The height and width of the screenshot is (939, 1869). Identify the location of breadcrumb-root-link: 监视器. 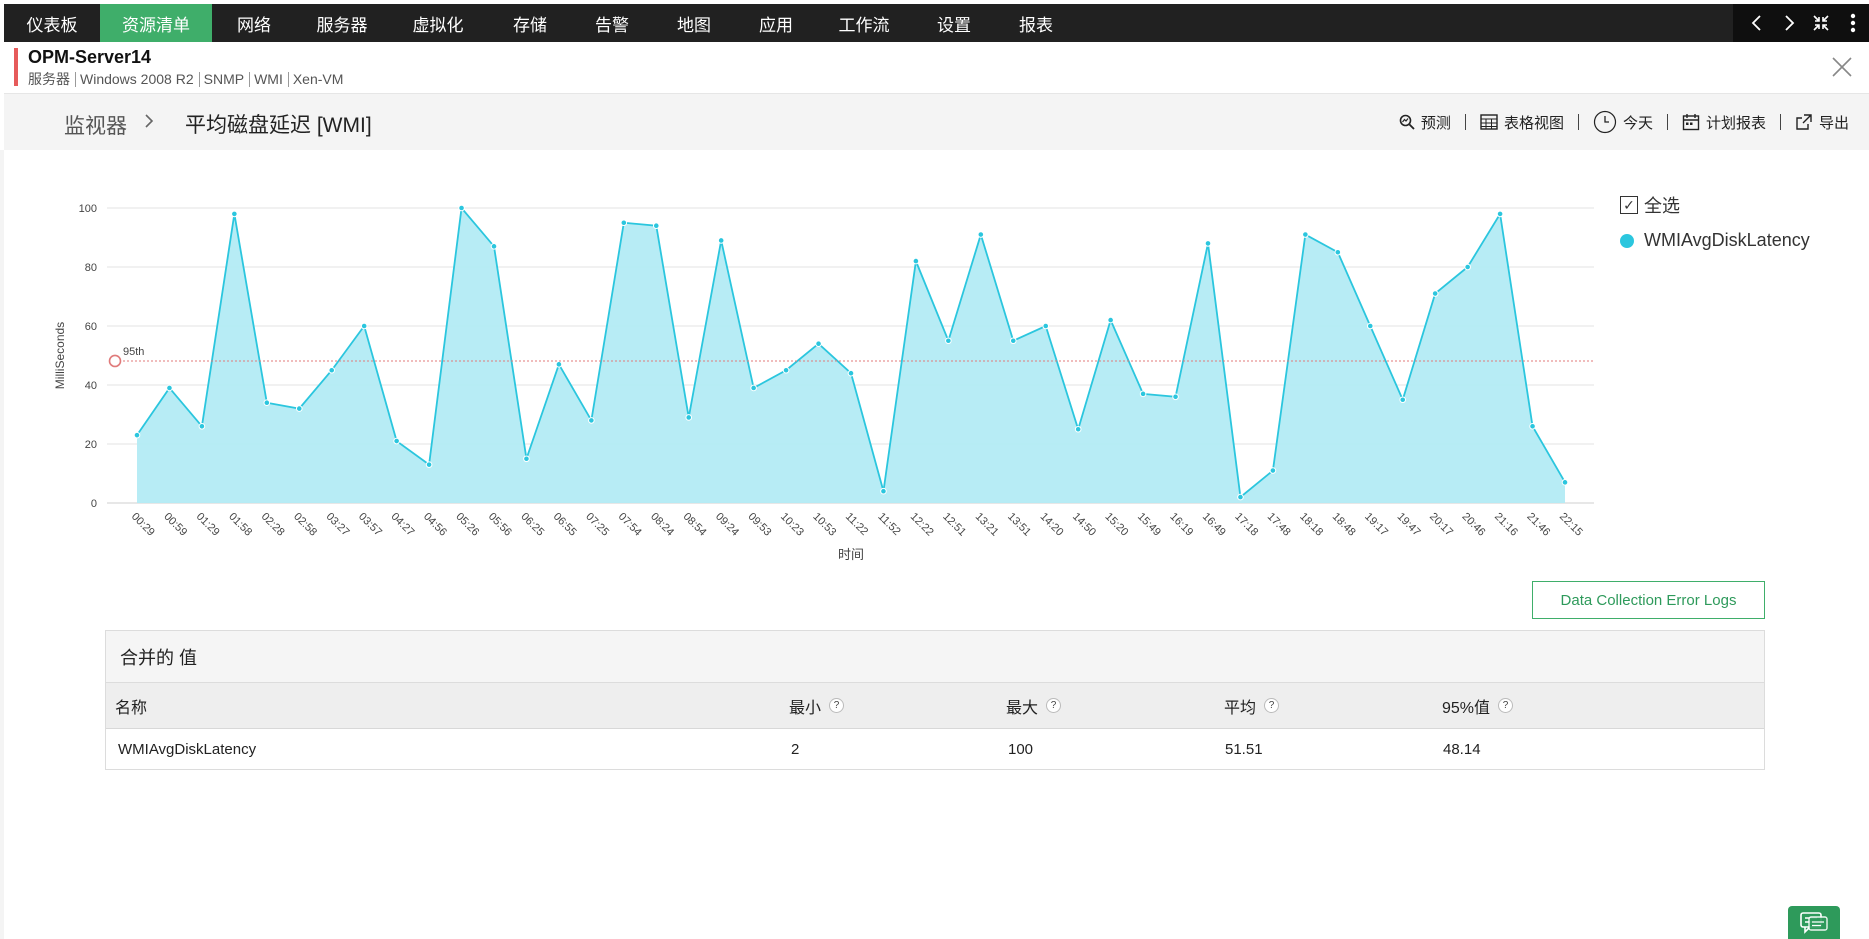
(95, 125).